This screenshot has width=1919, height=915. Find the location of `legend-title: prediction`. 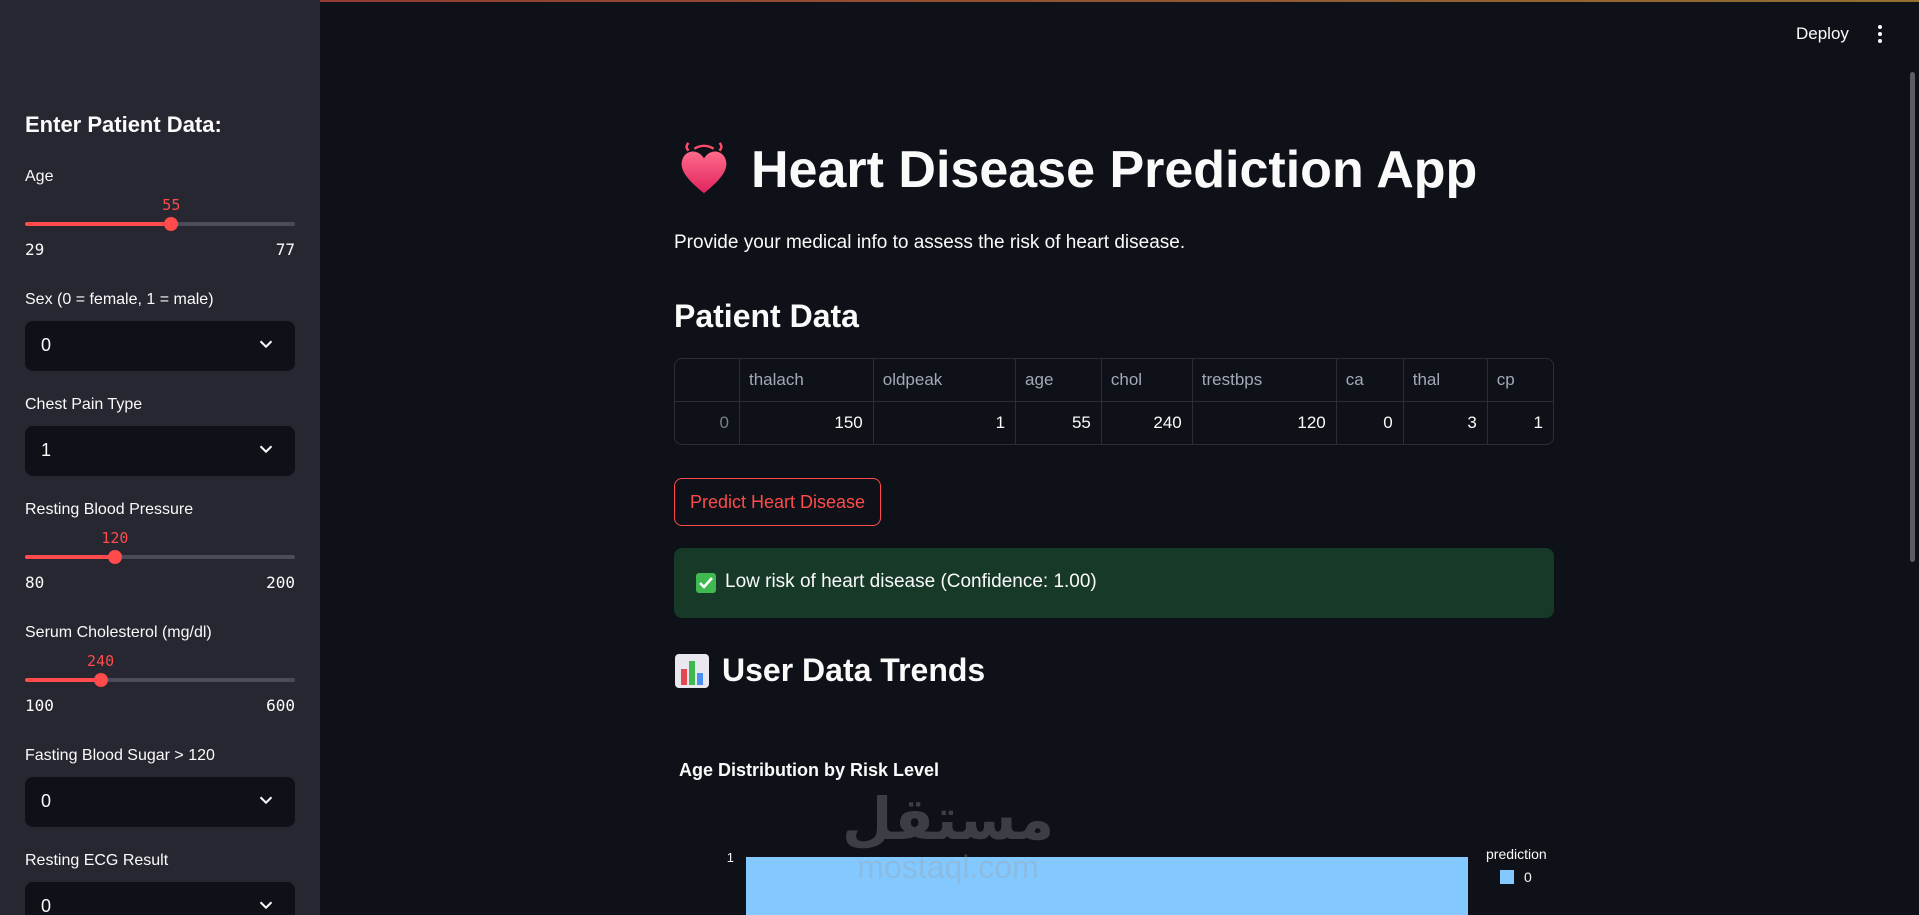

legend-title: prediction is located at coordinates (1516, 854).